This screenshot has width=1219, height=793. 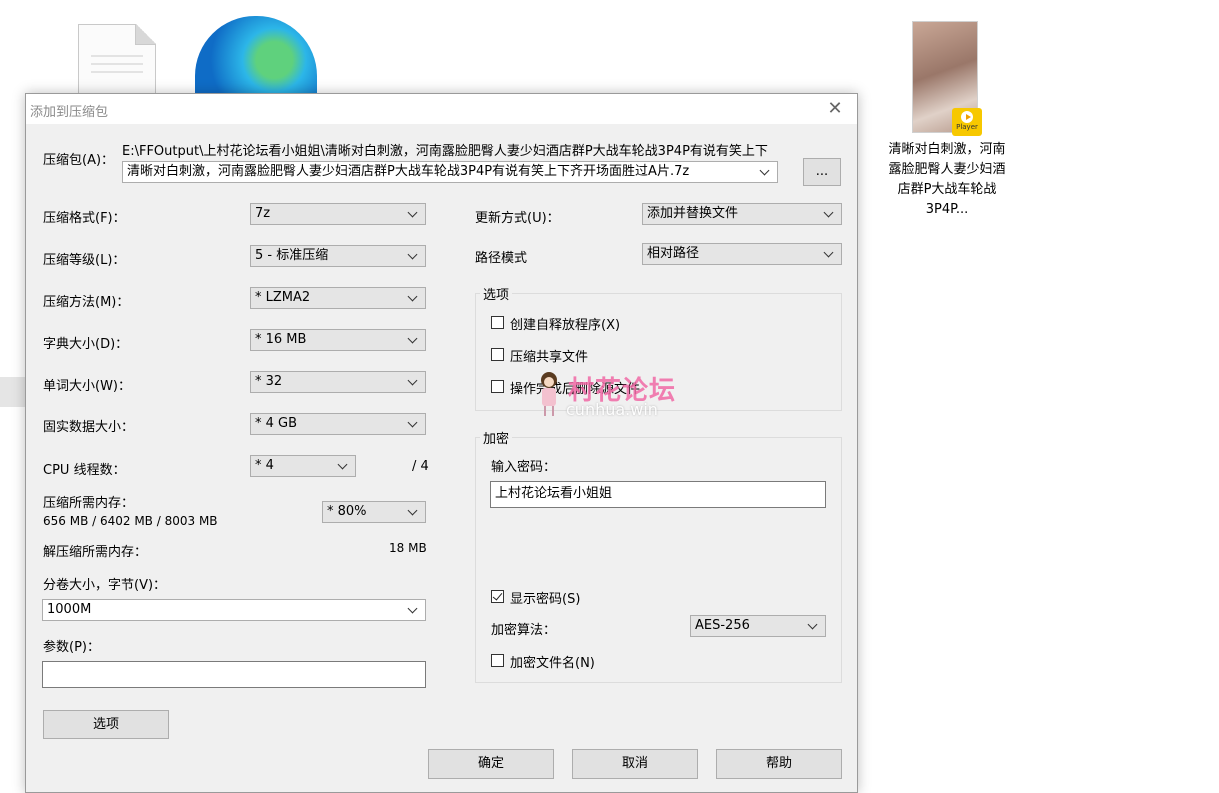 I want to click on close-icon: ✕, so click(x=835, y=109).